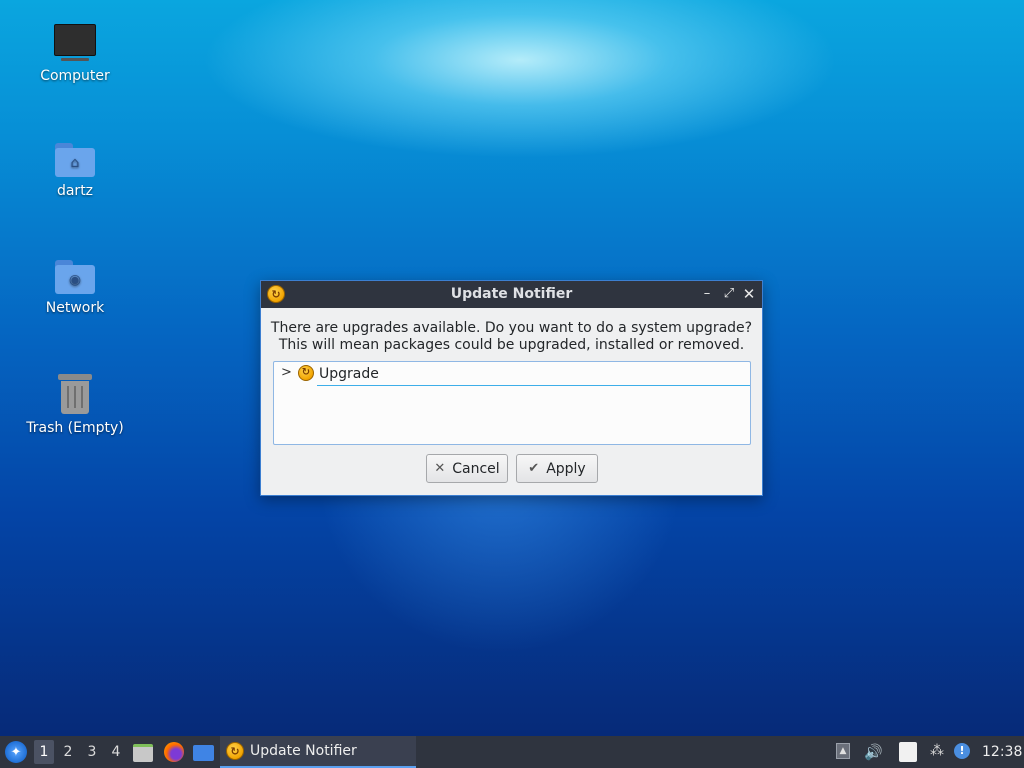 The height and width of the screenshot is (768, 1024). What do you see at coordinates (75, 191) in the screenshot?
I see `desktop-icon-label: dartz` at bounding box center [75, 191].